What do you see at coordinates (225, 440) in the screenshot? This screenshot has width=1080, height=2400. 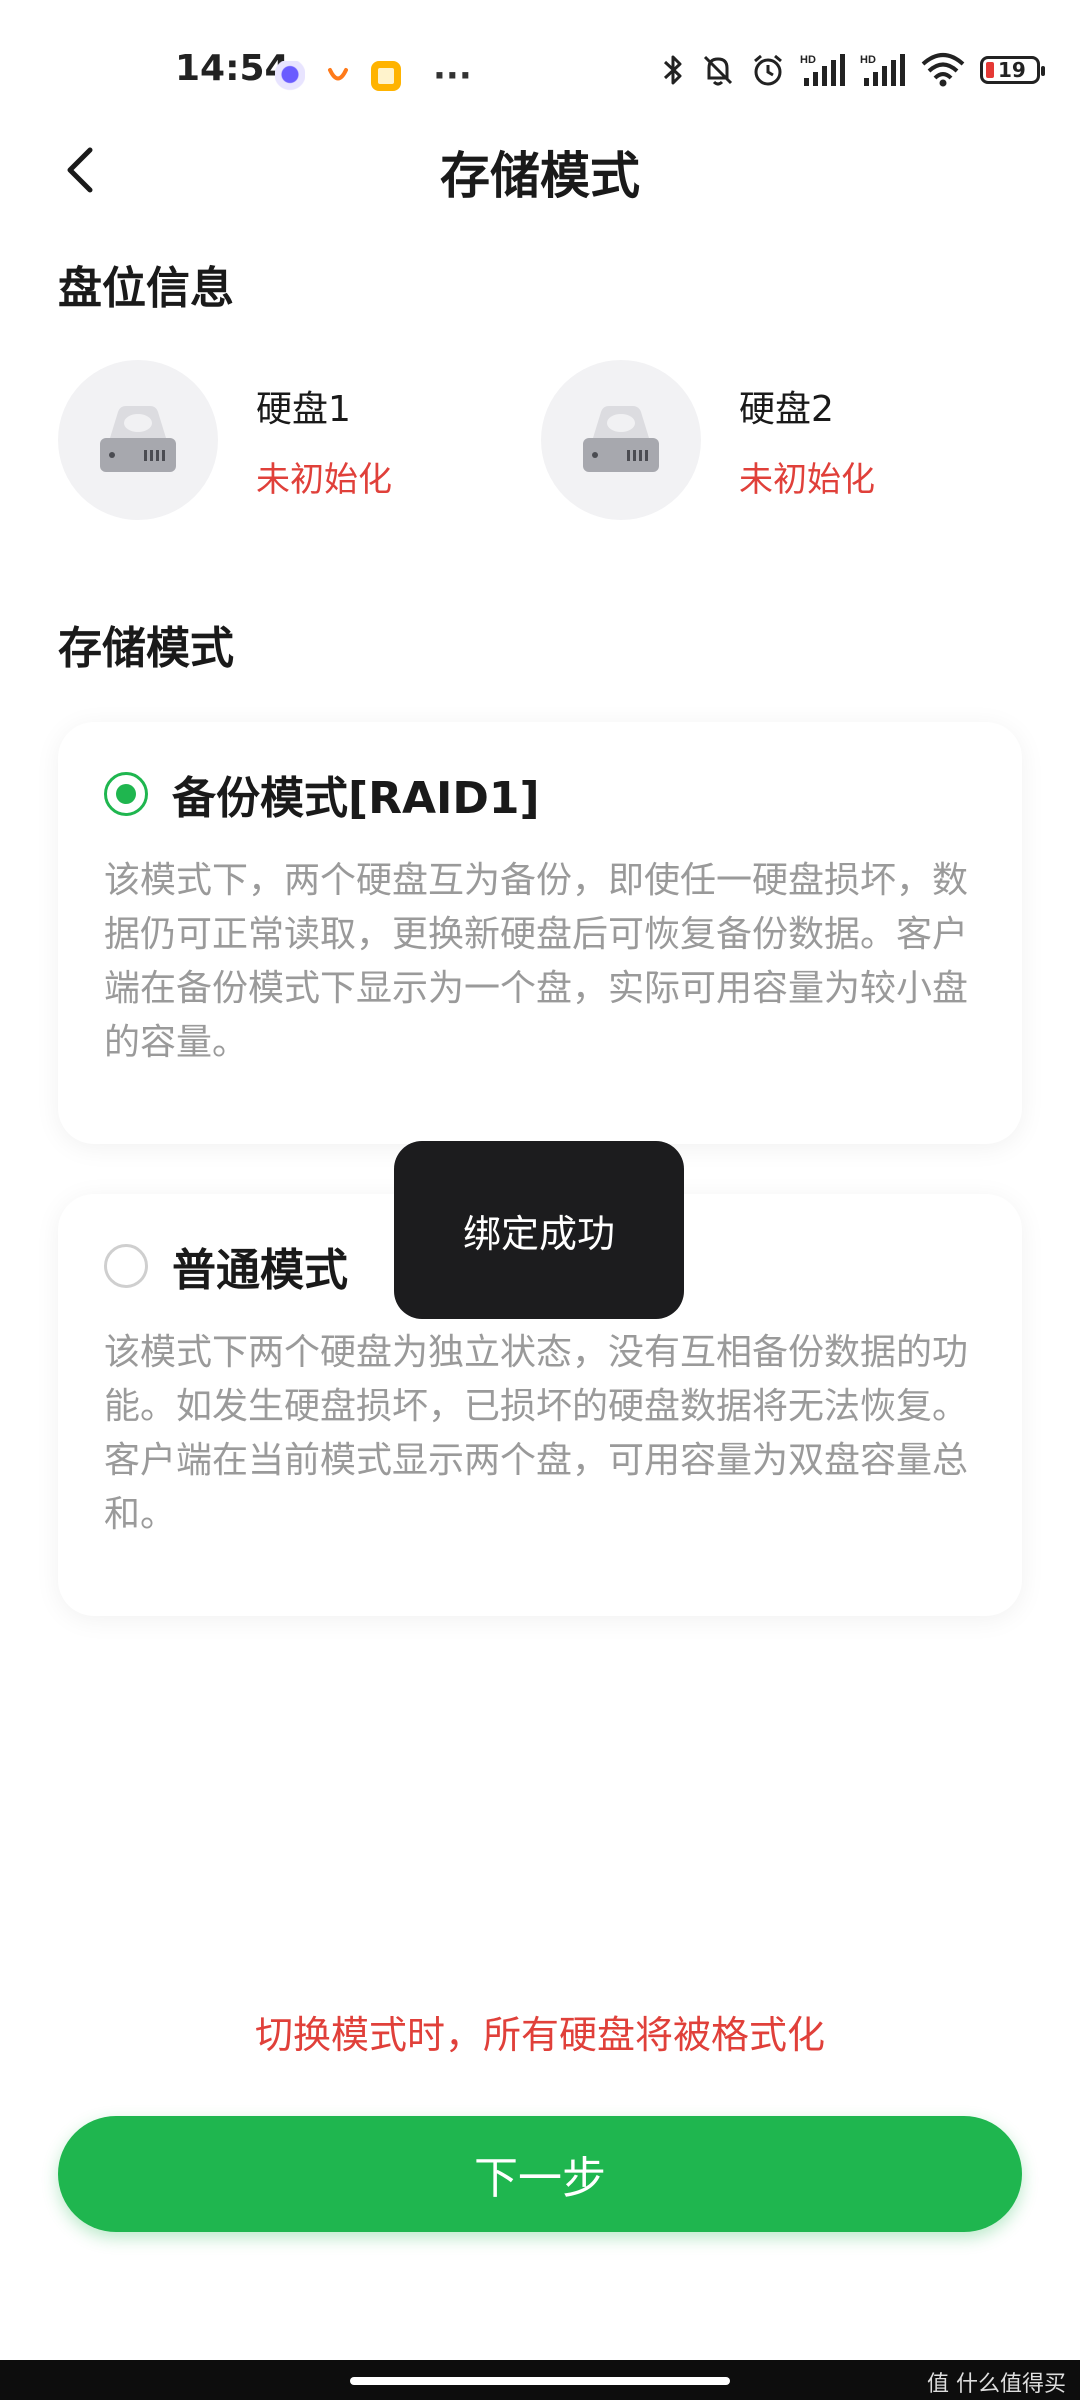 I see `disk-item: 硬盘1 未初始化` at bounding box center [225, 440].